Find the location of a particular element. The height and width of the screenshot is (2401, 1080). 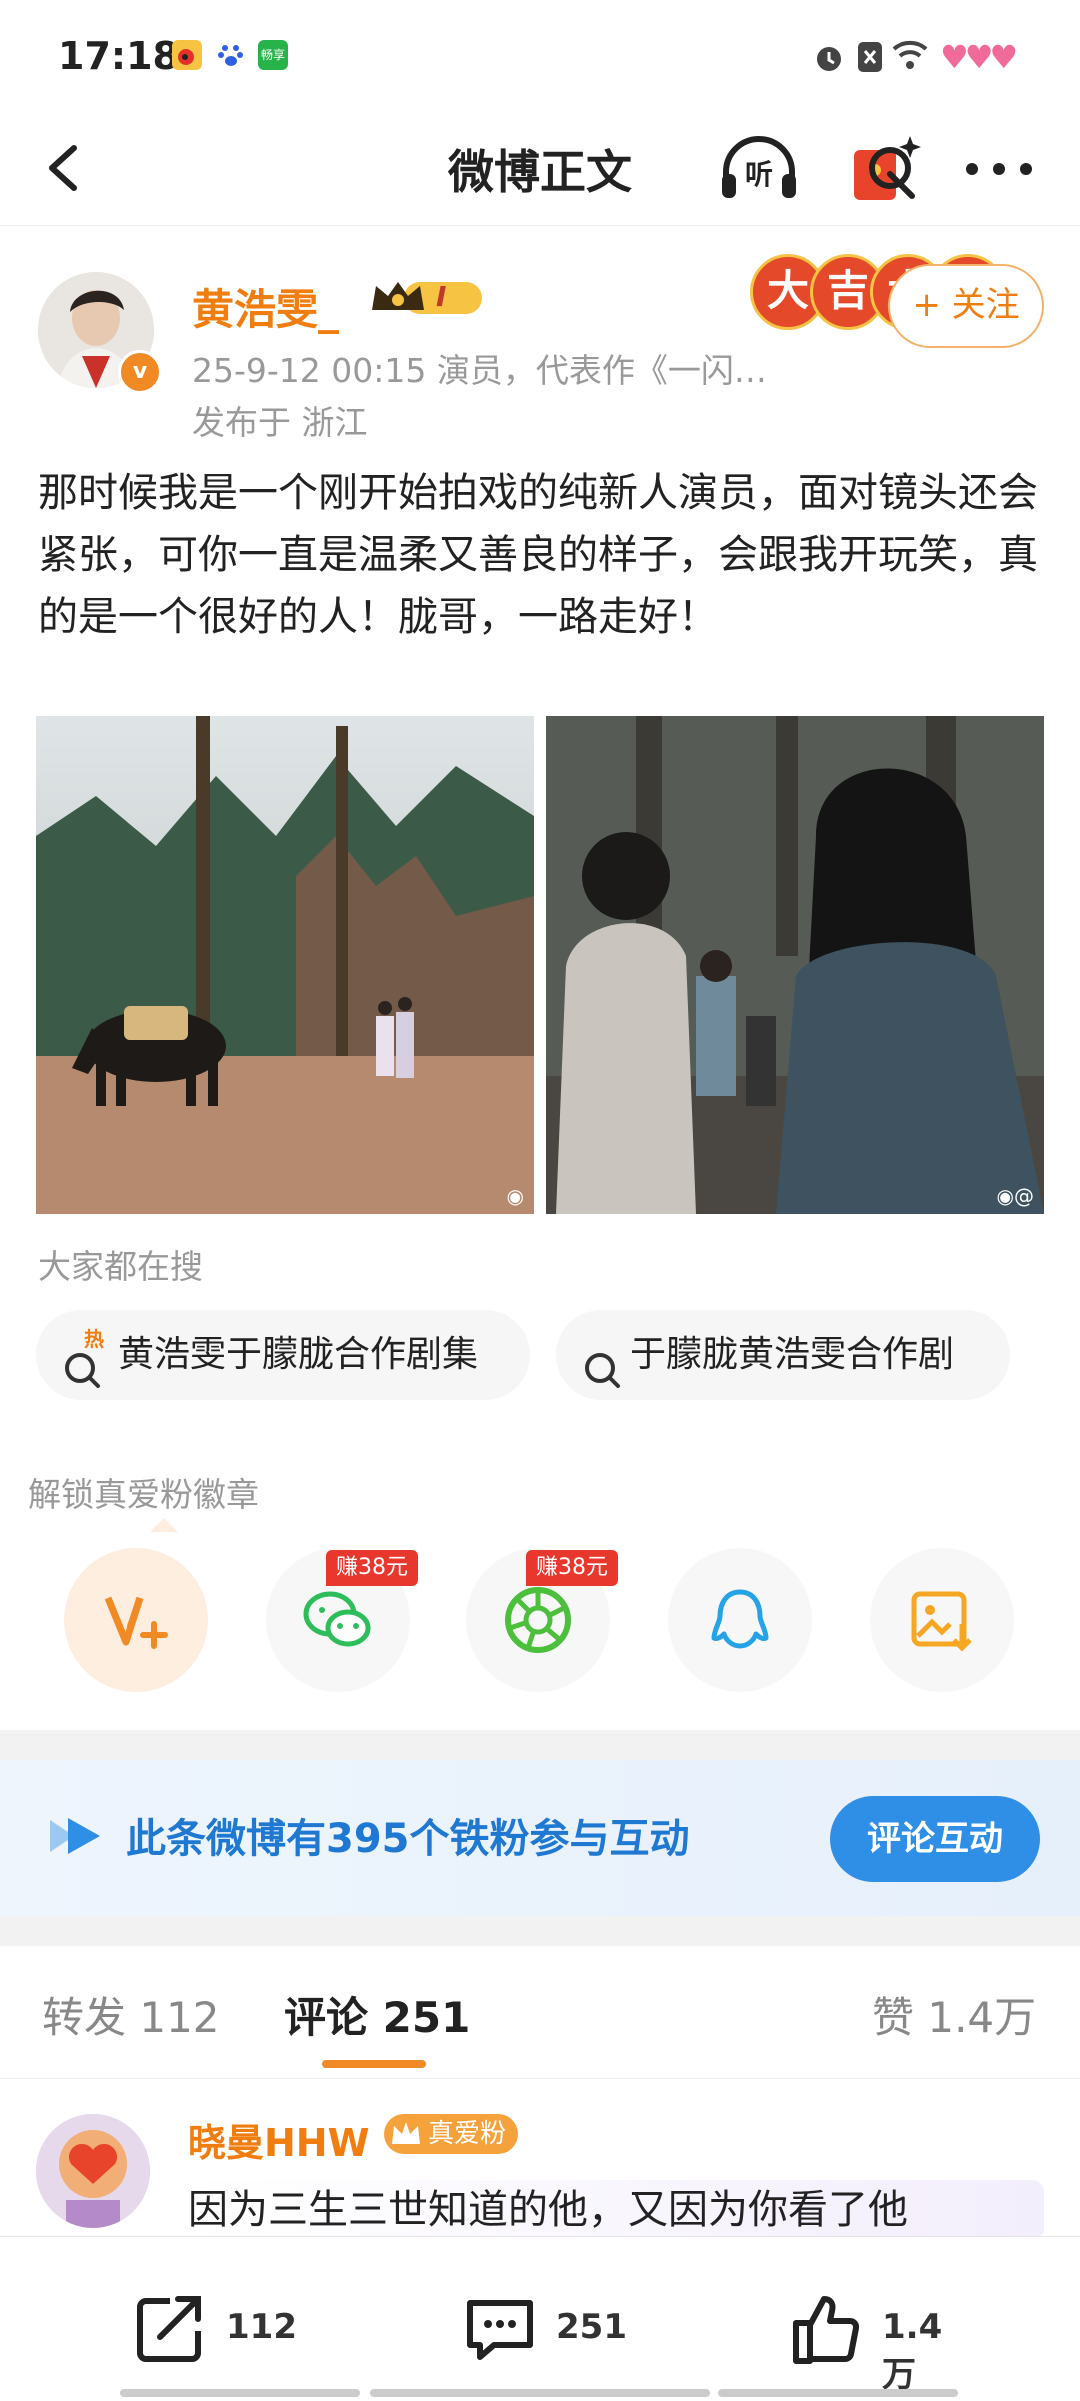

true-fan-badge-label: 真爱粉 is located at coordinates (467, 2134).